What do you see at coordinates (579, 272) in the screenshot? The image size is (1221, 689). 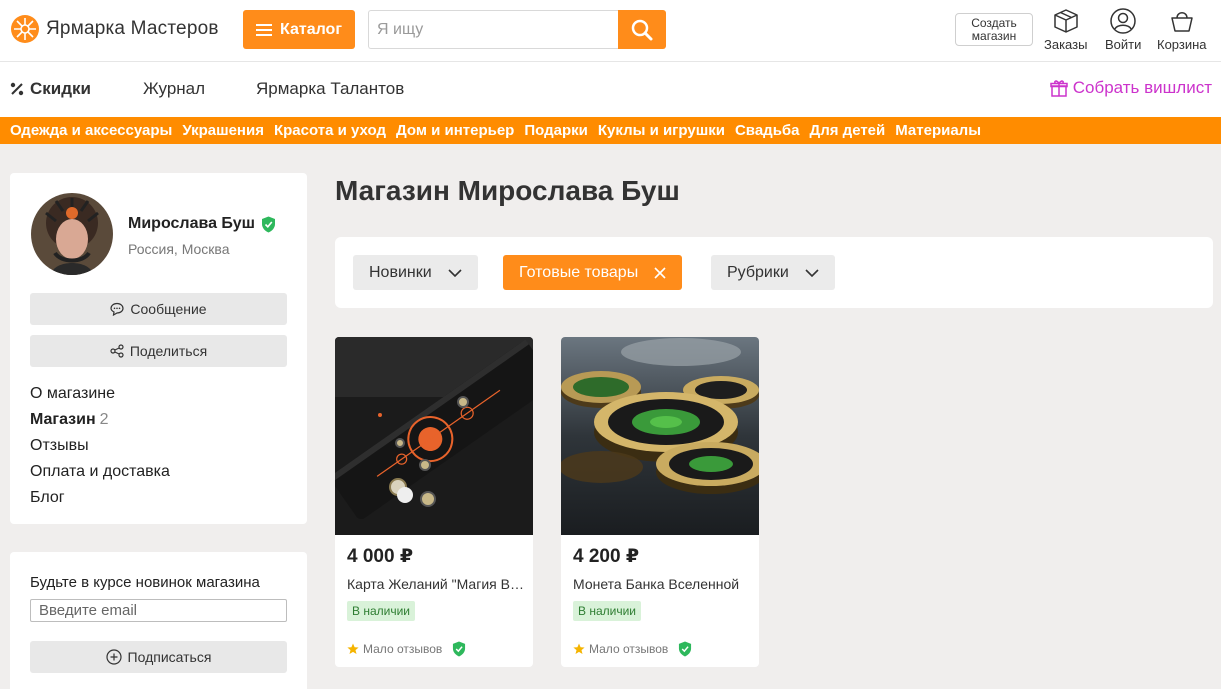 I see `filter-ready-label: Готовые товары` at bounding box center [579, 272].